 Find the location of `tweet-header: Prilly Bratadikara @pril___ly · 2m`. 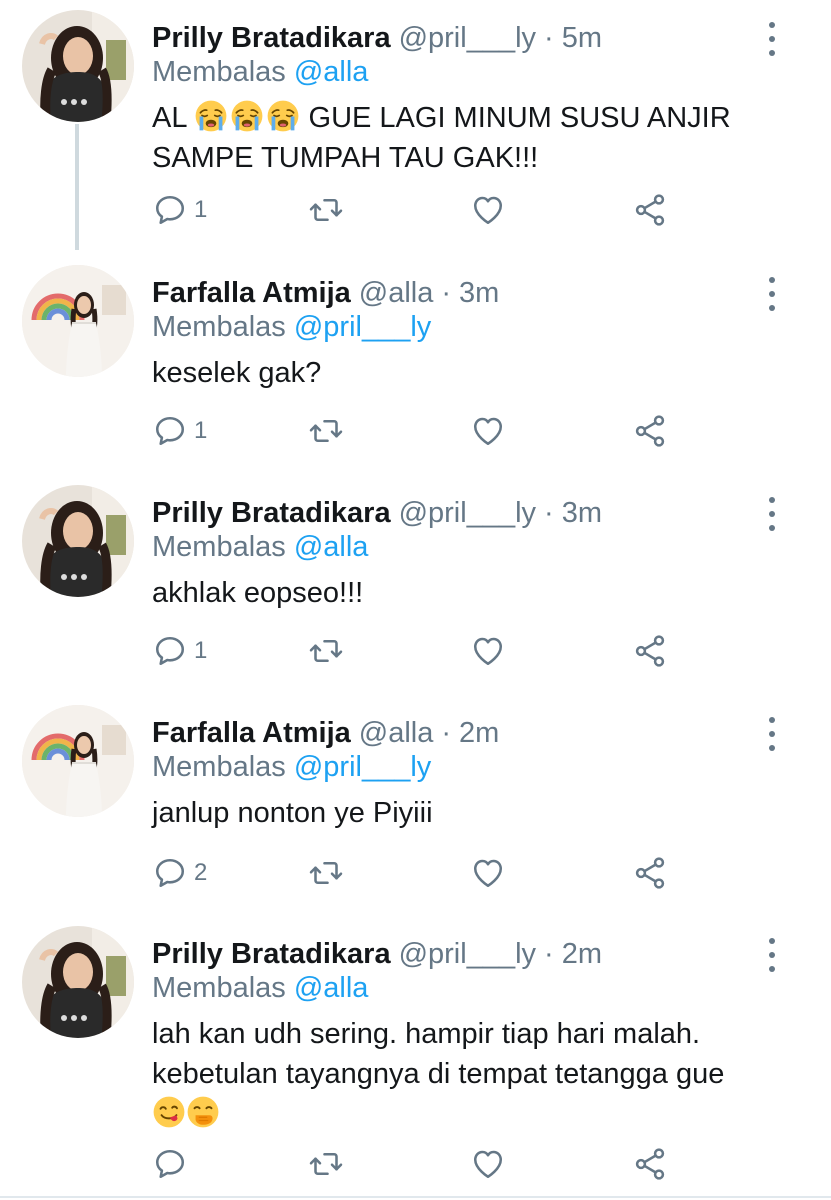

tweet-header: Prilly Bratadikara @pril___ly · 2m is located at coordinates (377, 954).